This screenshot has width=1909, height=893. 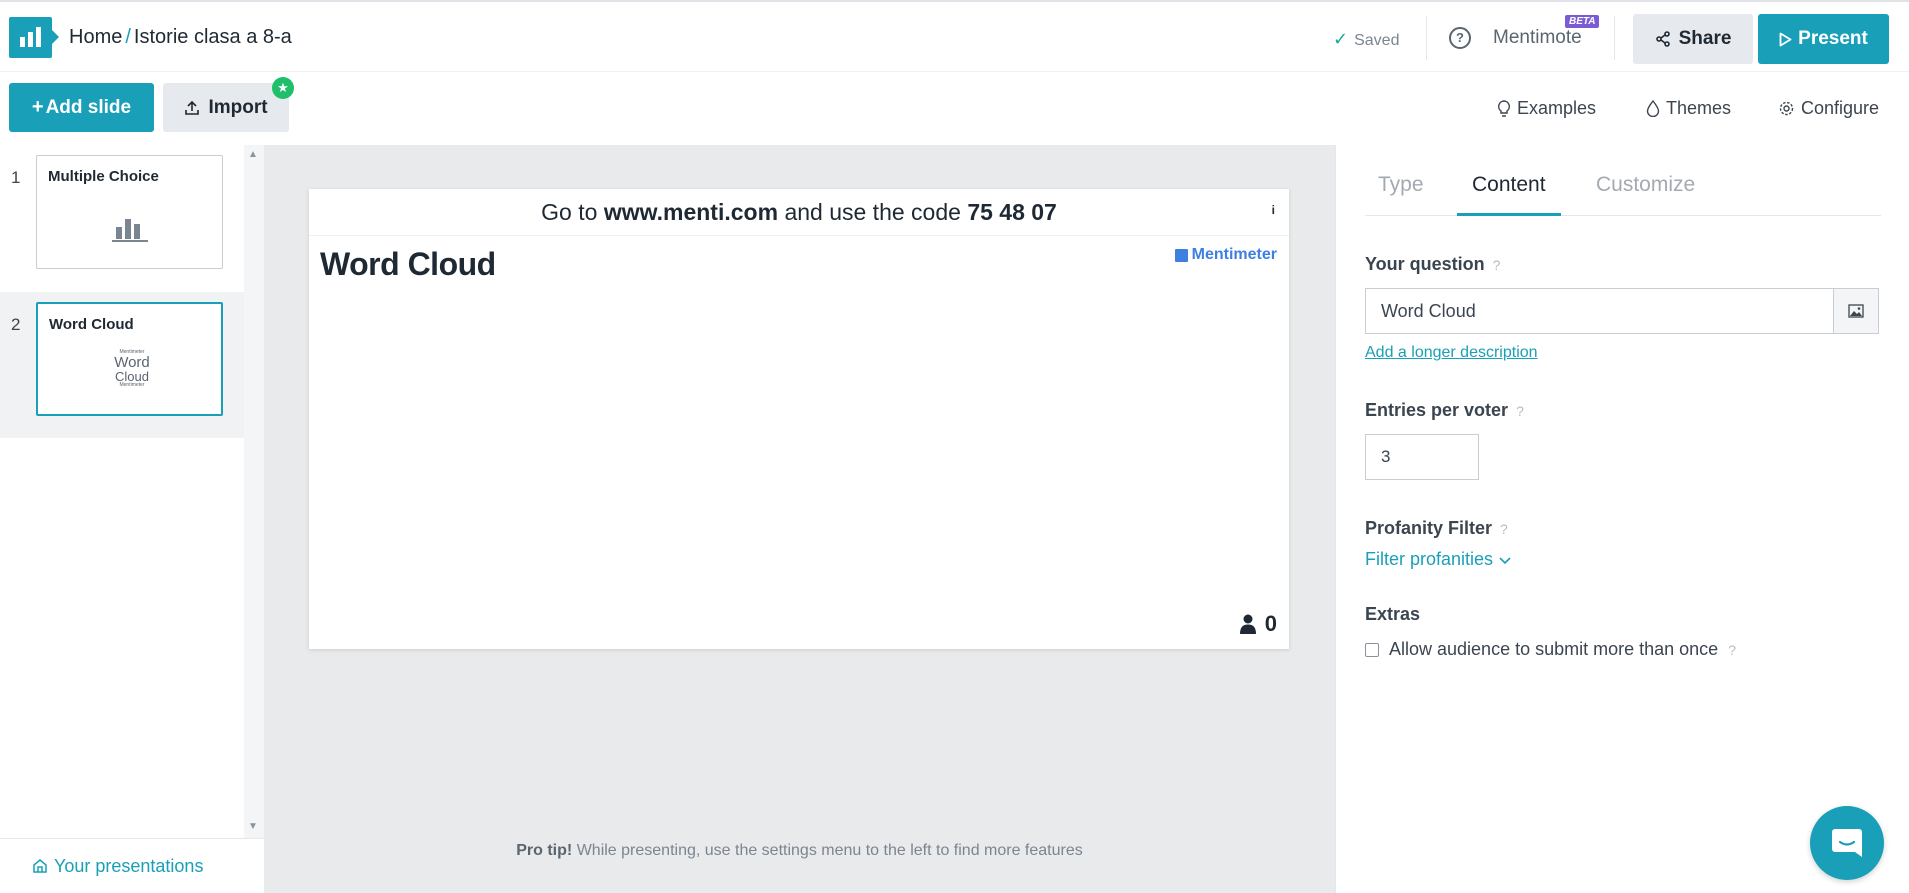 I want to click on profanity-filter-dropdown: Filter profanities, so click(x=1438, y=559).